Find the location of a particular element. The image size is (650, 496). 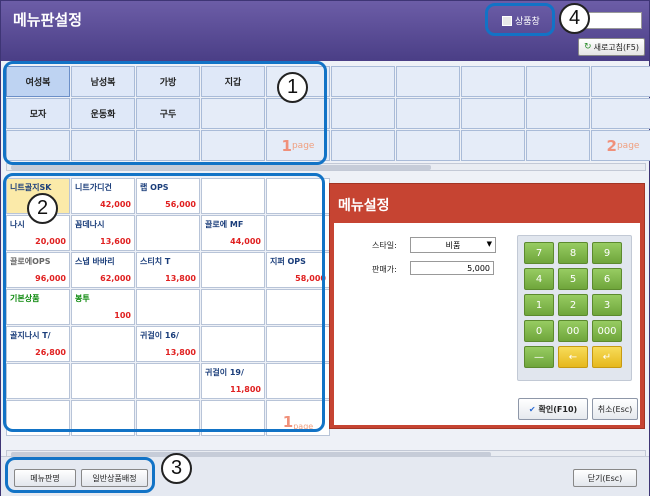

price-input: 5,000 is located at coordinates (452, 268).